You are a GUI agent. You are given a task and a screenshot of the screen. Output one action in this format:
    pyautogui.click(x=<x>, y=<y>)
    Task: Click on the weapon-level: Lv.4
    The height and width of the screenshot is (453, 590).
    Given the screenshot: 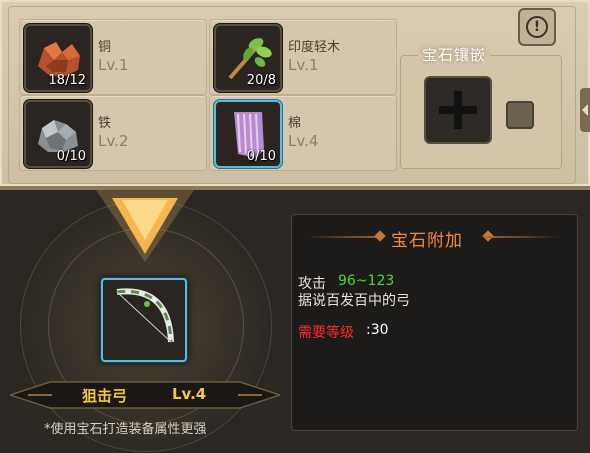 What is the action you would take?
    pyautogui.click(x=189, y=394)
    